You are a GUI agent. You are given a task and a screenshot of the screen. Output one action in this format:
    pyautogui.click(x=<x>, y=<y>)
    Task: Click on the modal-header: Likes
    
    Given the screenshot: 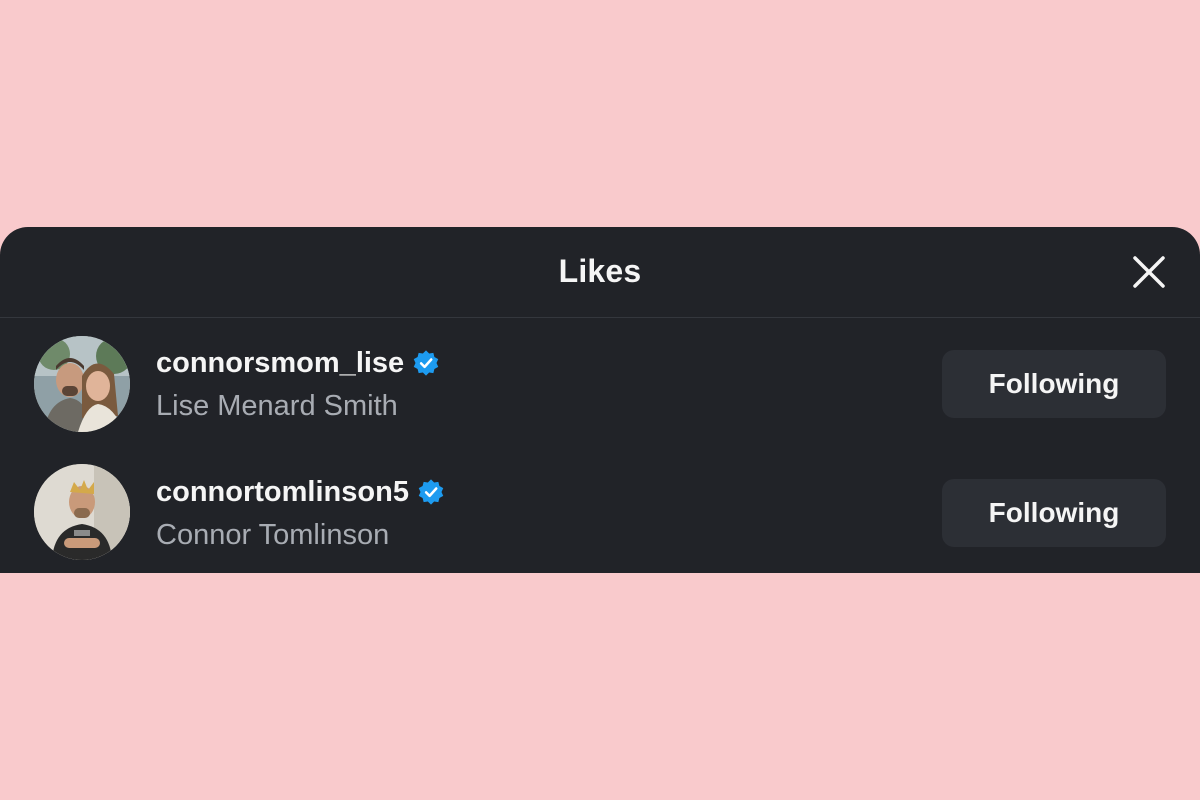 What is the action you would take?
    pyautogui.click(x=600, y=272)
    